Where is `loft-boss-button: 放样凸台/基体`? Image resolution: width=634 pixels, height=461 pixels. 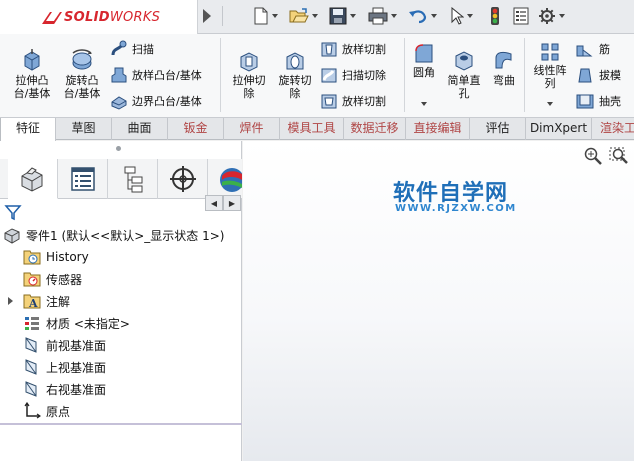 loft-boss-button: 放样凸台/基体 is located at coordinates (156, 75).